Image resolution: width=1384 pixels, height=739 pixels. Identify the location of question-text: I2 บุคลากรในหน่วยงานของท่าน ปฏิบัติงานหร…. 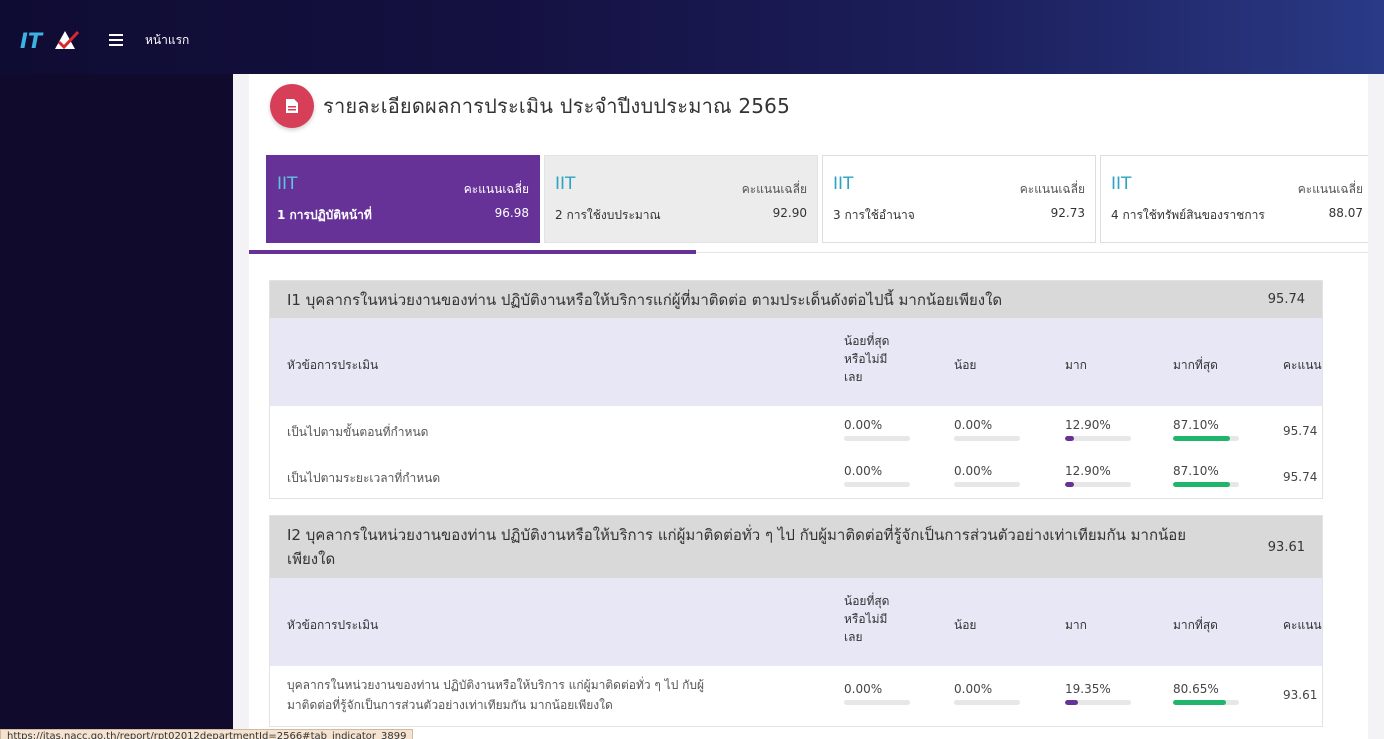
(736, 547).